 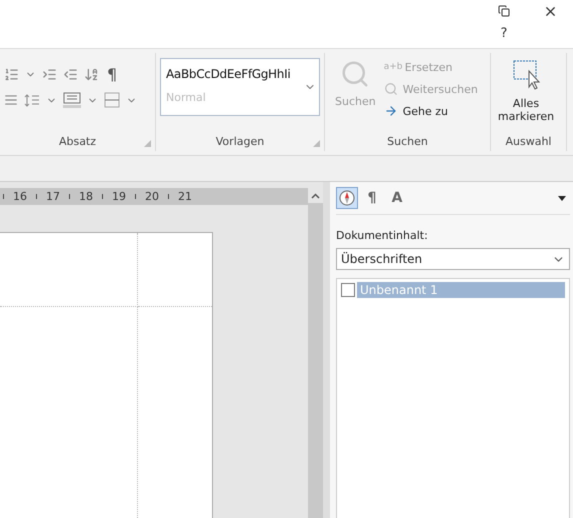 I want to click on formatting-marks-button: ¶, so click(x=112, y=74).